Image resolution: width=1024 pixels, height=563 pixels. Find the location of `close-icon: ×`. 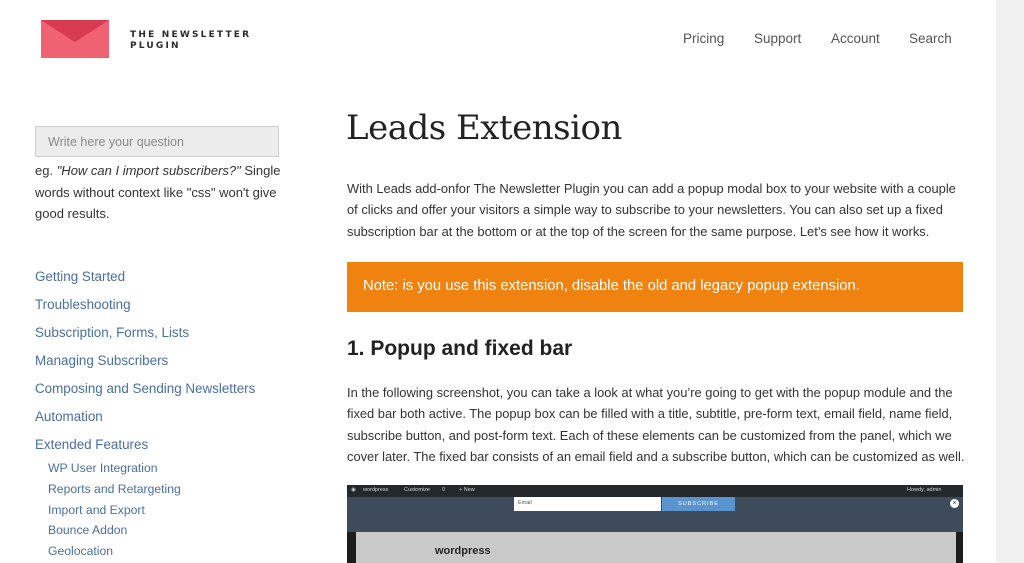

close-icon: × is located at coordinates (954, 503).